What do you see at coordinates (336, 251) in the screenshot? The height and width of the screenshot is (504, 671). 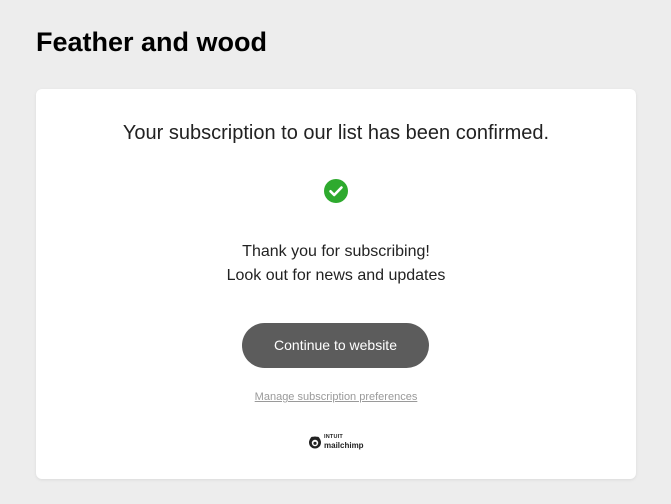 I see `thank-you-line: Thank you for subscribing!` at bounding box center [336, 251].